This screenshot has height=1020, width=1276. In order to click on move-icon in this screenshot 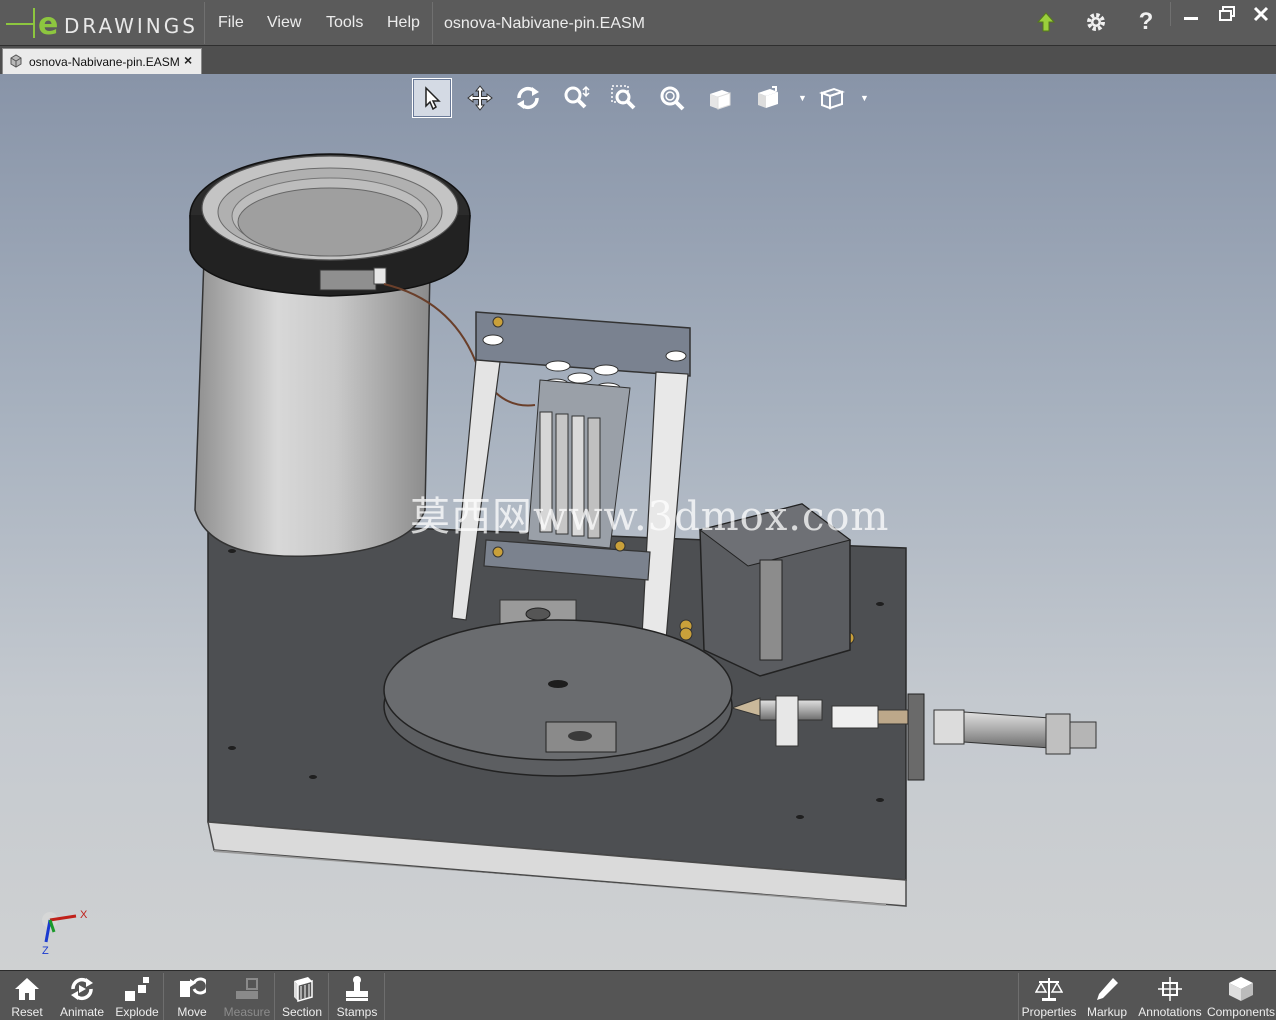, I will do `click(192, 989)`.